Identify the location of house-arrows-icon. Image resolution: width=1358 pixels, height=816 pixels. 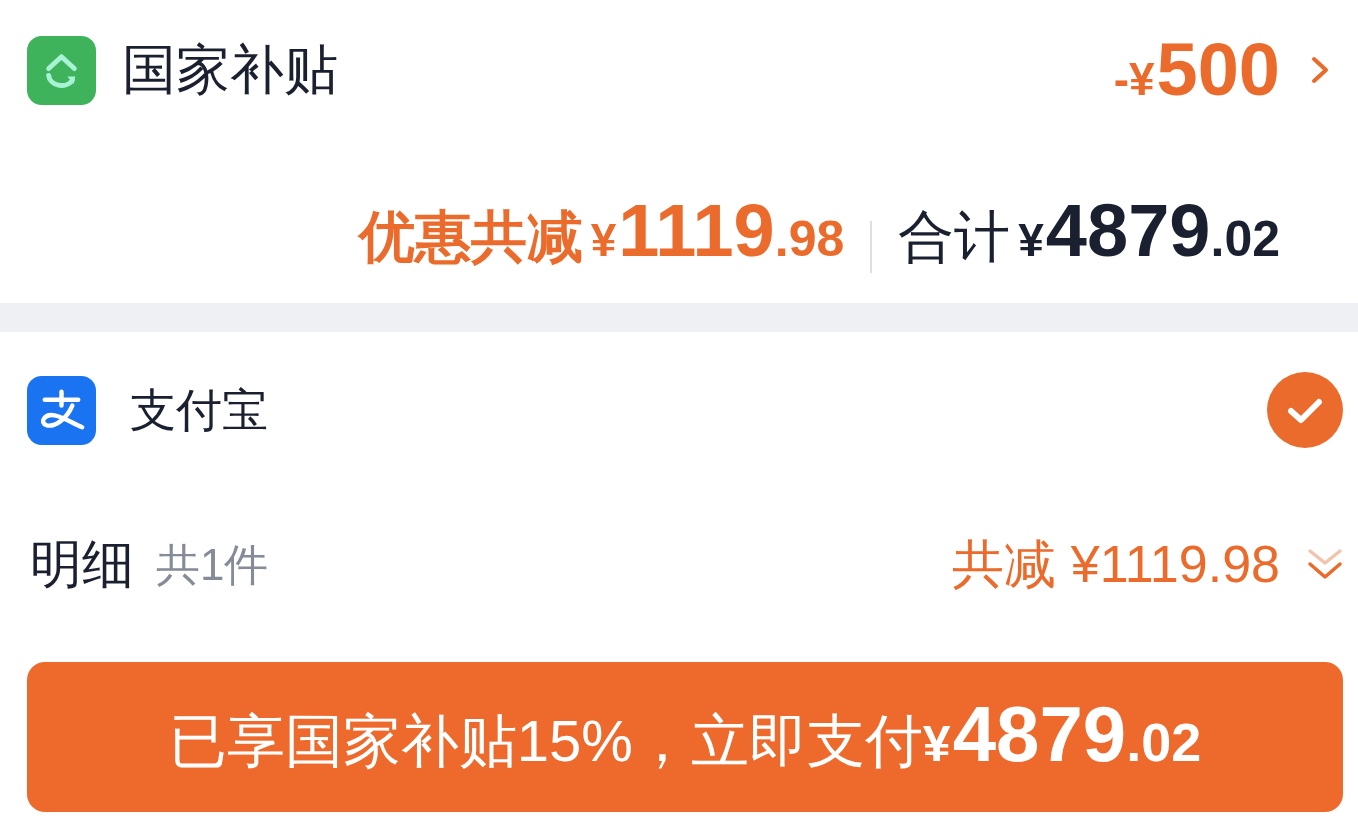
(61, 70).